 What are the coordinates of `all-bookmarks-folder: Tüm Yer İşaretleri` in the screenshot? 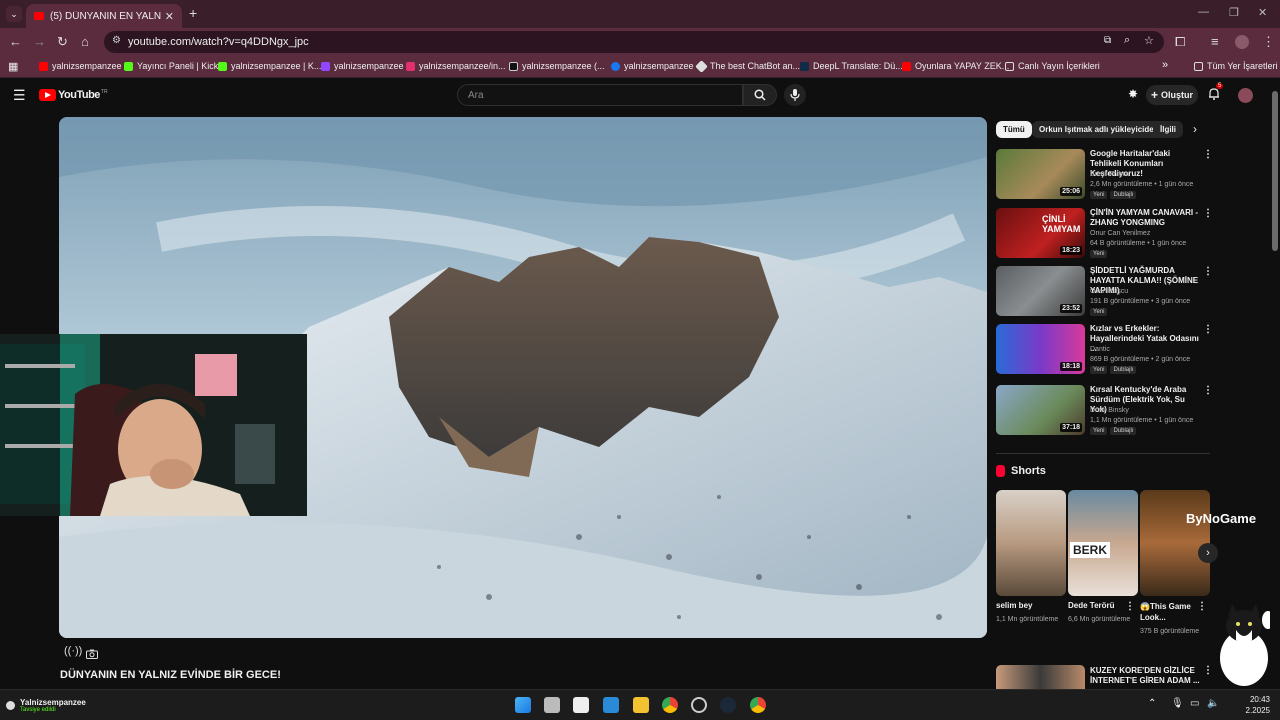 It's located at (1236, 66).